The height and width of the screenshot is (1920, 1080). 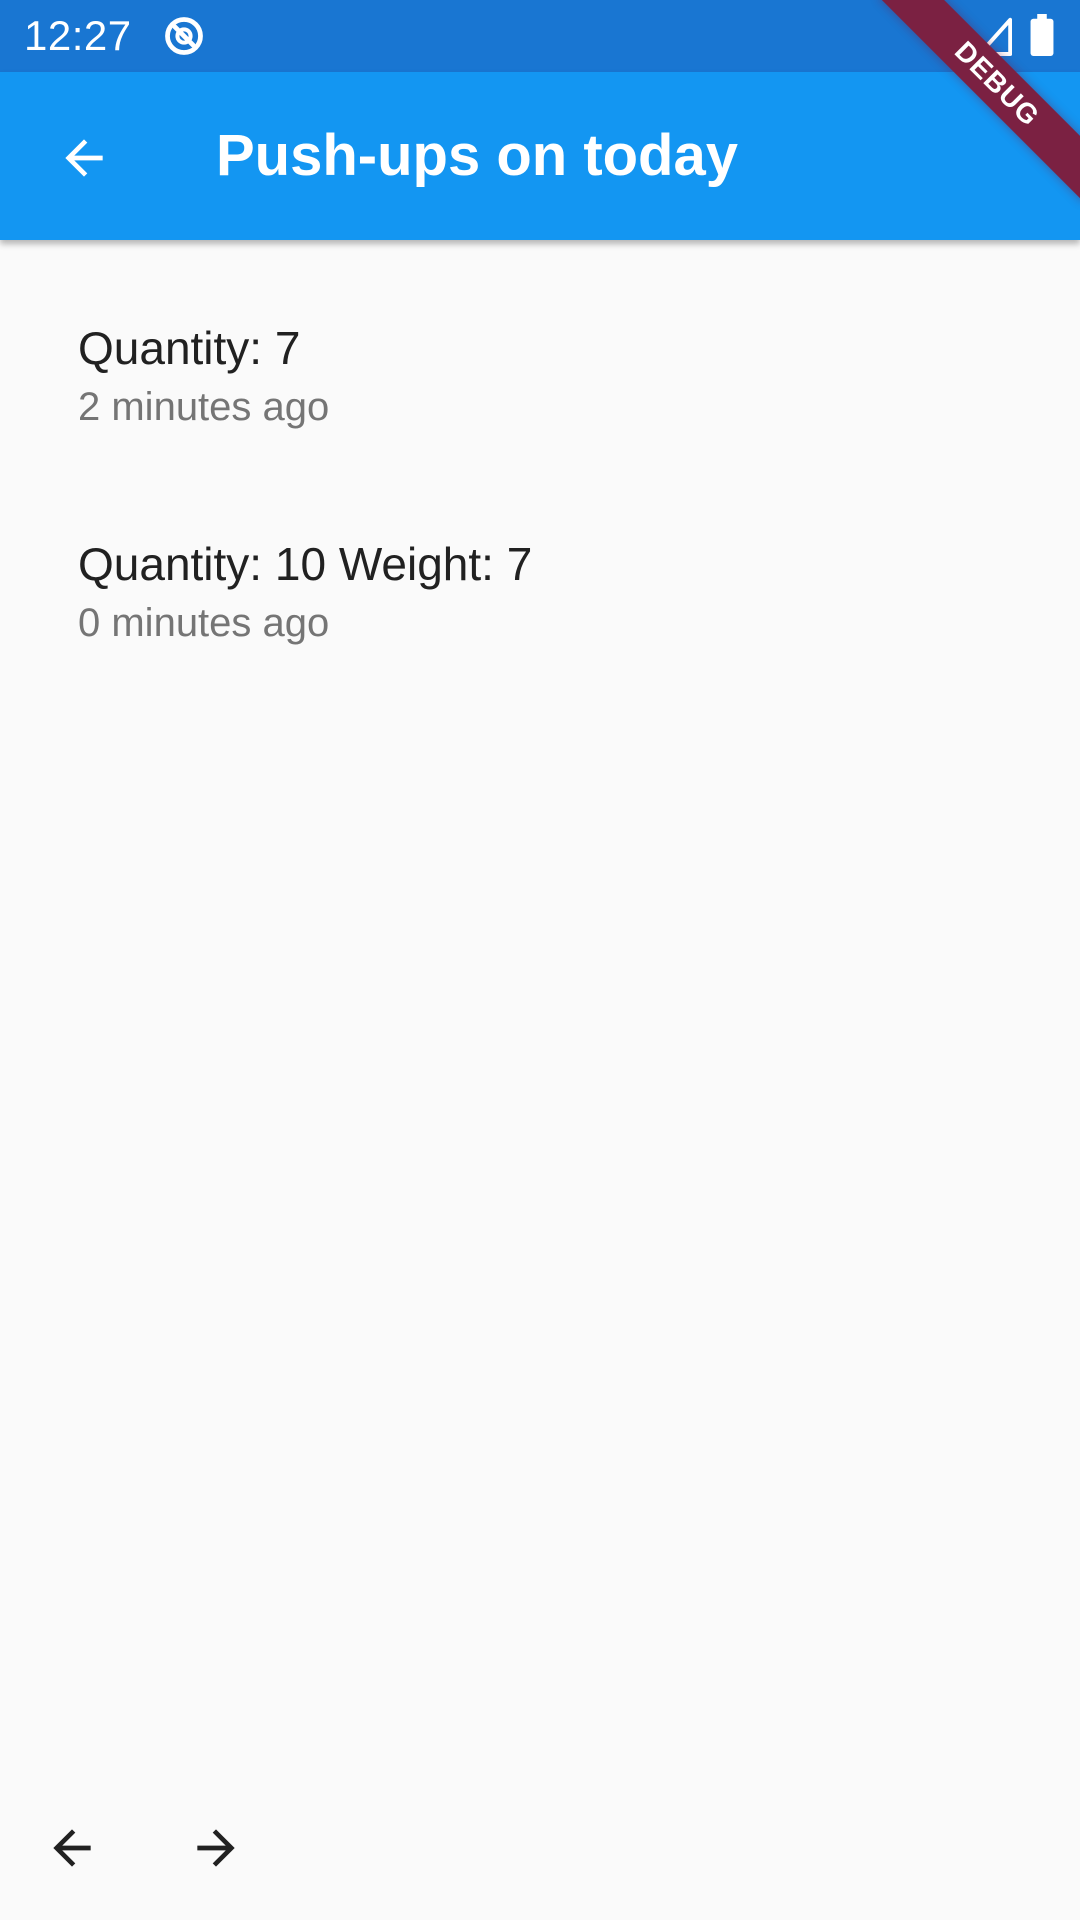 I want to click on battery-icon, so click(x=1042, y=35).